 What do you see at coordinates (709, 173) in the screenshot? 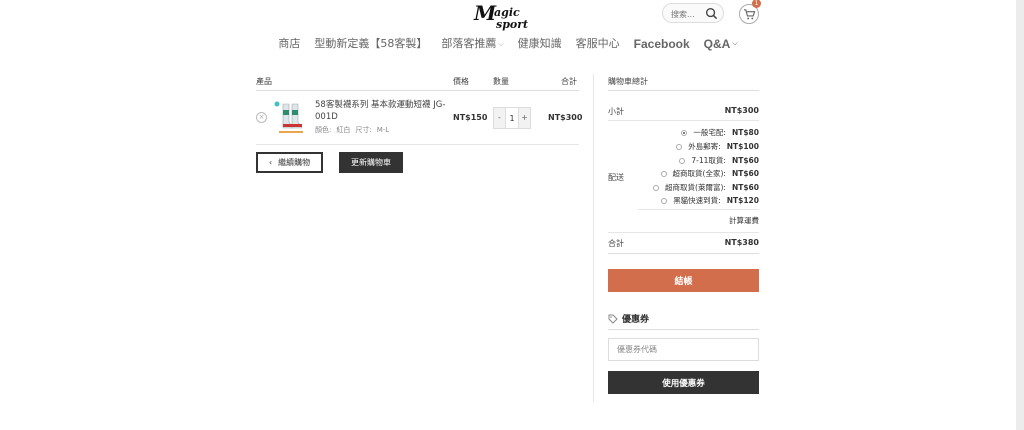
I see `shipping-option: 超商取貨(全家): NT$60` at bounding box center [709, 173].